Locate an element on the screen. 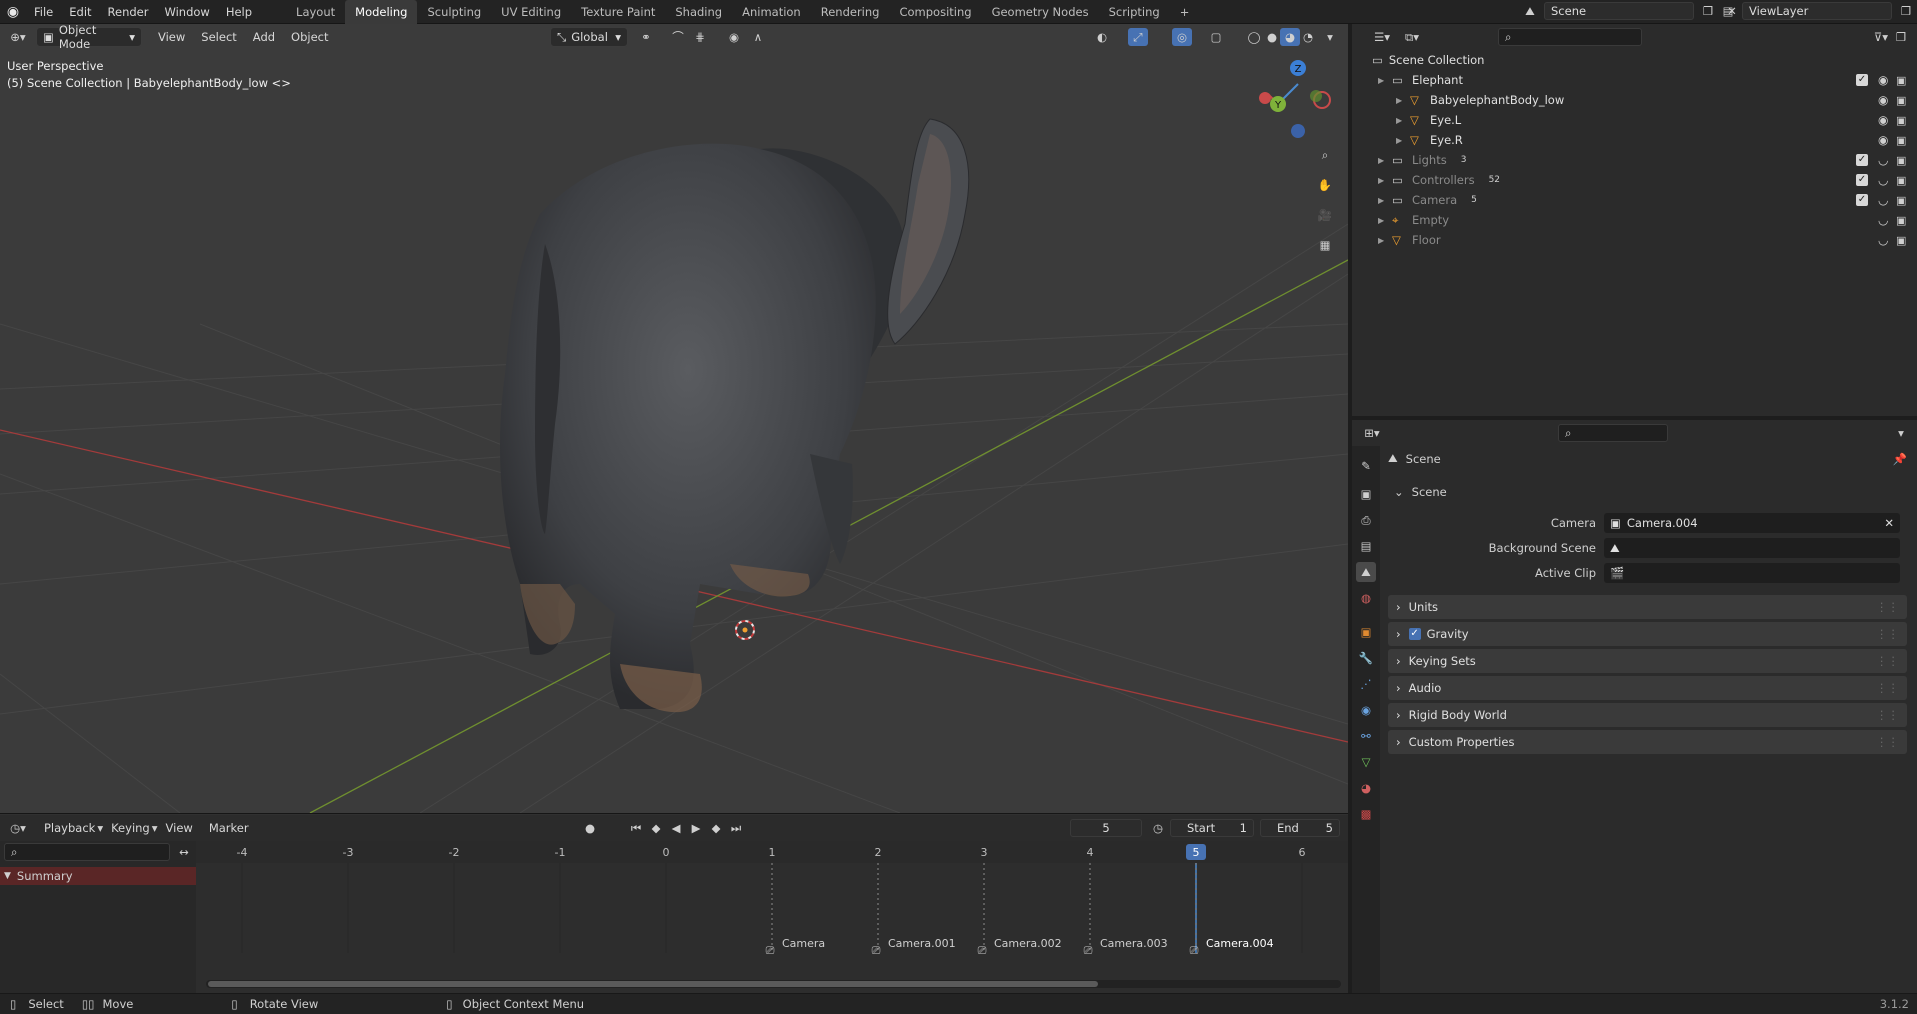 The width and height of the screenshot is (1917, 1014). outliner-row-elephant: ▶ ▭ Elephant ✓ ◉ ▣ is located at coordinates (1634, 80).